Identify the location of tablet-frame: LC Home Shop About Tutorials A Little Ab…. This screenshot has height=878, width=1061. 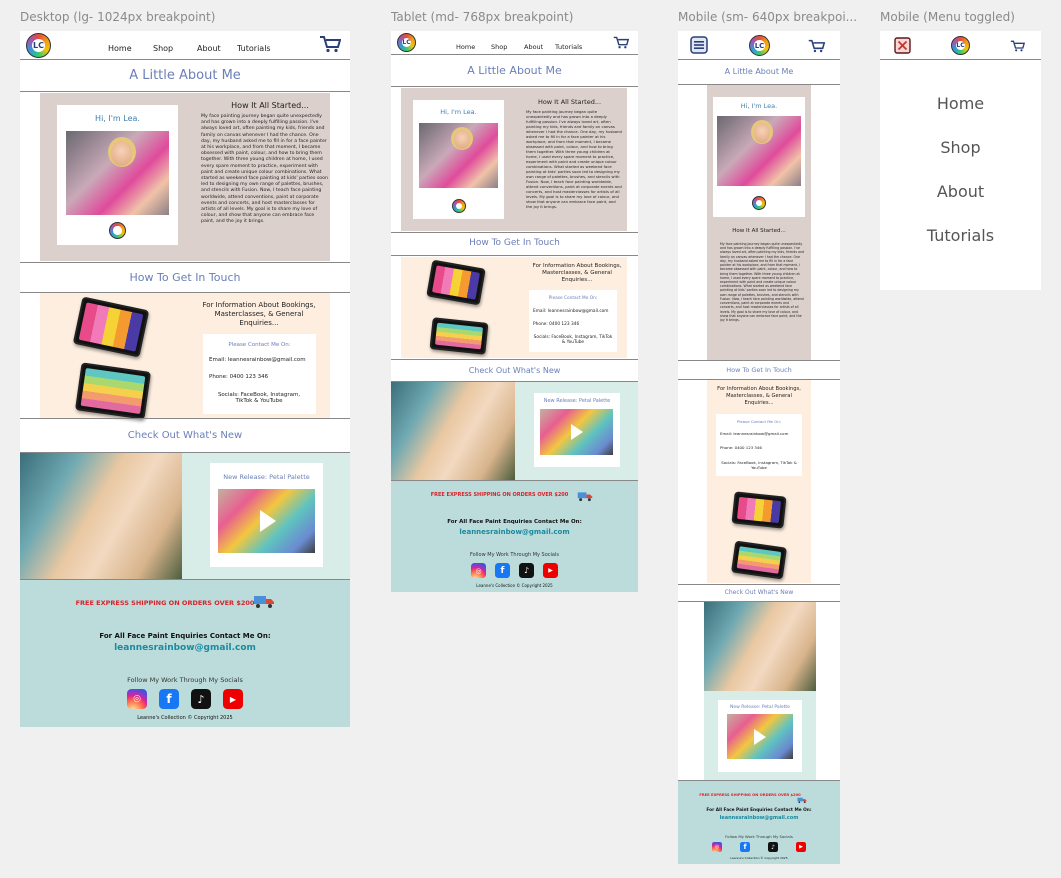
(514, 311).